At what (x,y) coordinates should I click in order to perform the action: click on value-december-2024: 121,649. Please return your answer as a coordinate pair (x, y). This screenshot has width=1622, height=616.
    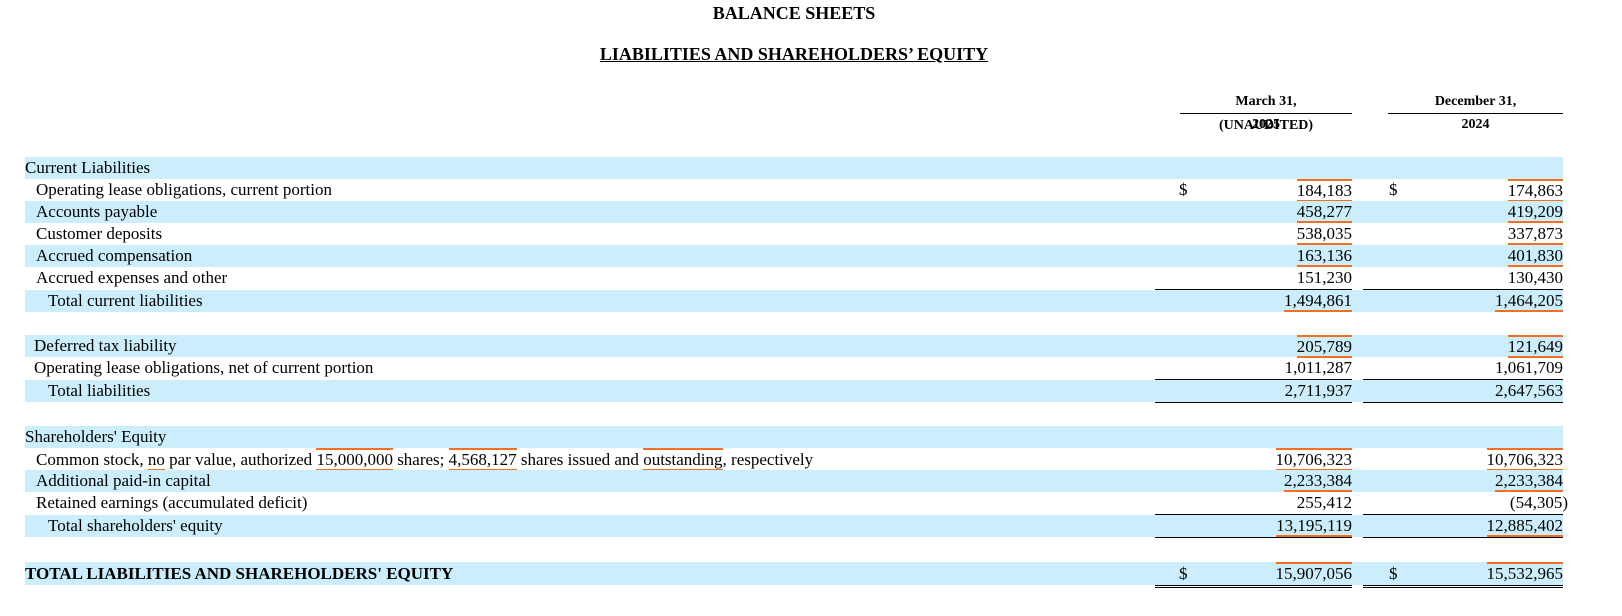
    Looking at the image, I should click on (1535, 346).